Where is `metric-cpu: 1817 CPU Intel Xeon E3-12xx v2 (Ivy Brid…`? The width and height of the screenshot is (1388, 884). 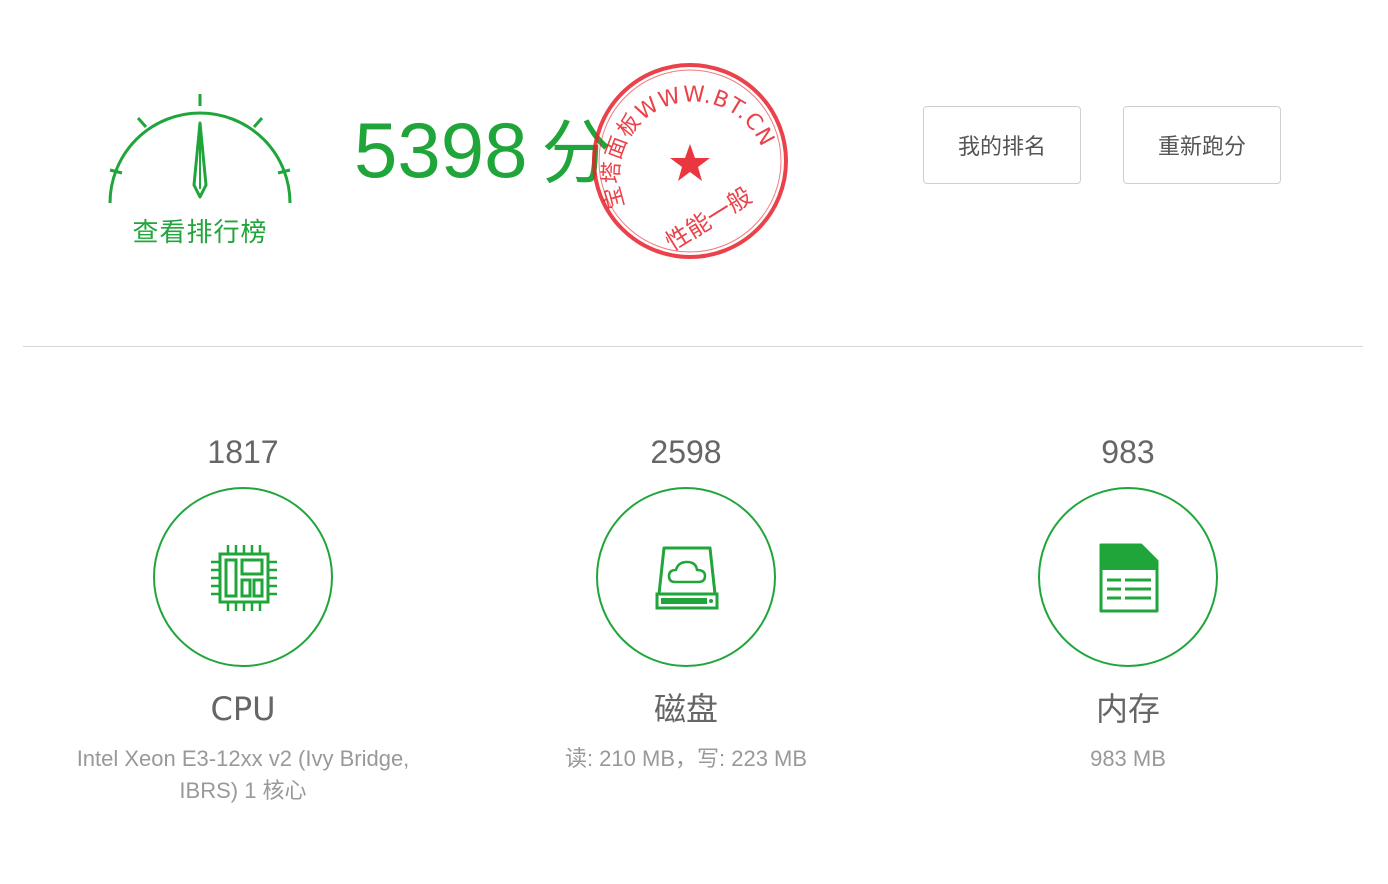
metric-cpu: 1817 CPU Intel Xeon E3-12xx v2 (Ivy Brid… is located at coordinates (243, 616).